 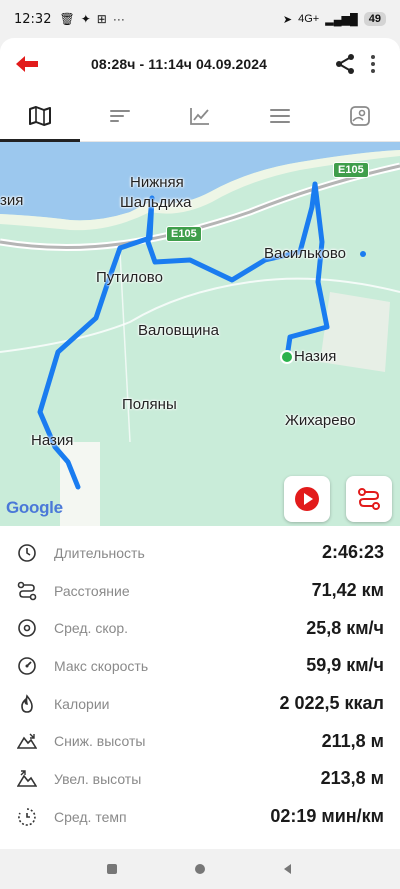 What do you see at coordinates (200, 741) in the screenshot?
I see `stat-row-descent: Сниж. высоты 211,8 м` at bounding box center [200, 741].